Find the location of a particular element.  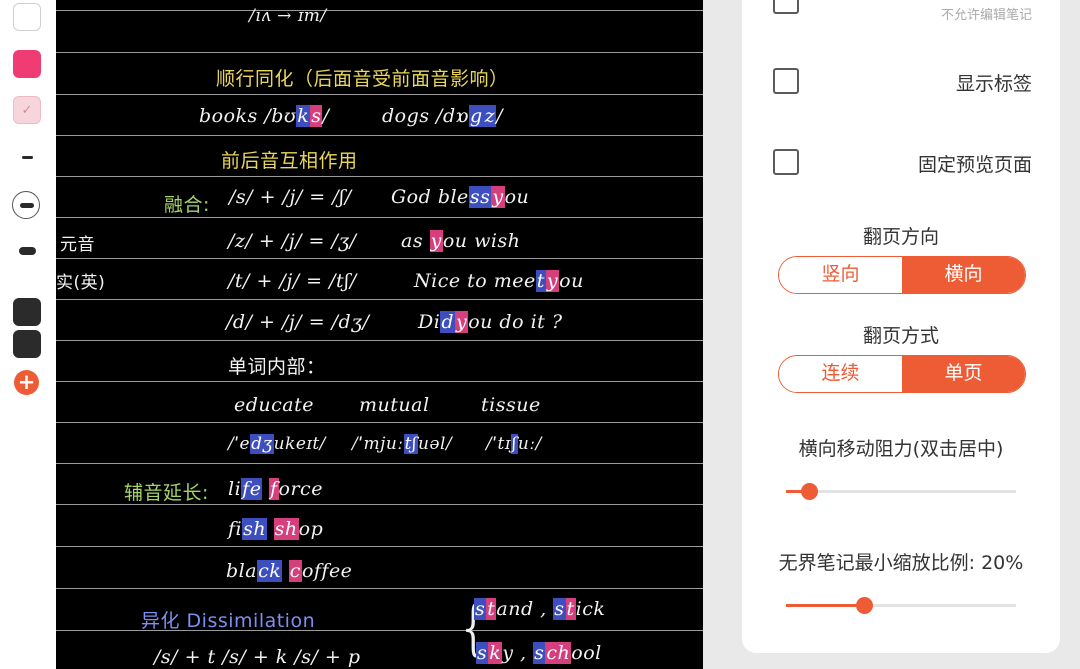

note-dissimilation-title: 异化 Dissimilation is located at coordinates (228, 621).